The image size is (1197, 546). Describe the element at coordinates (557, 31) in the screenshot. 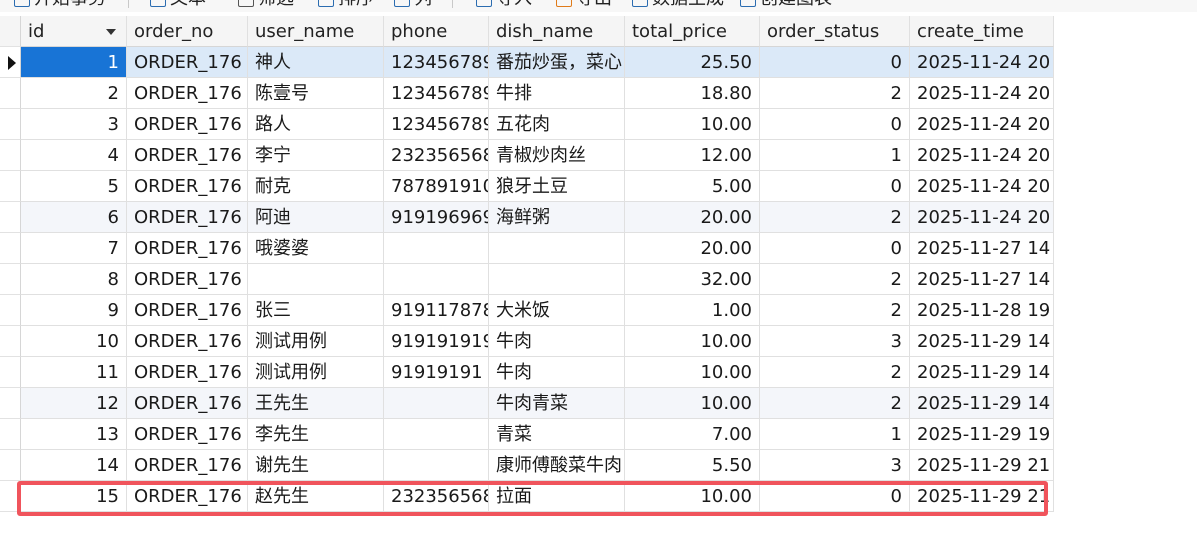

I see `column-header-dish-name: dish_name` at that location.